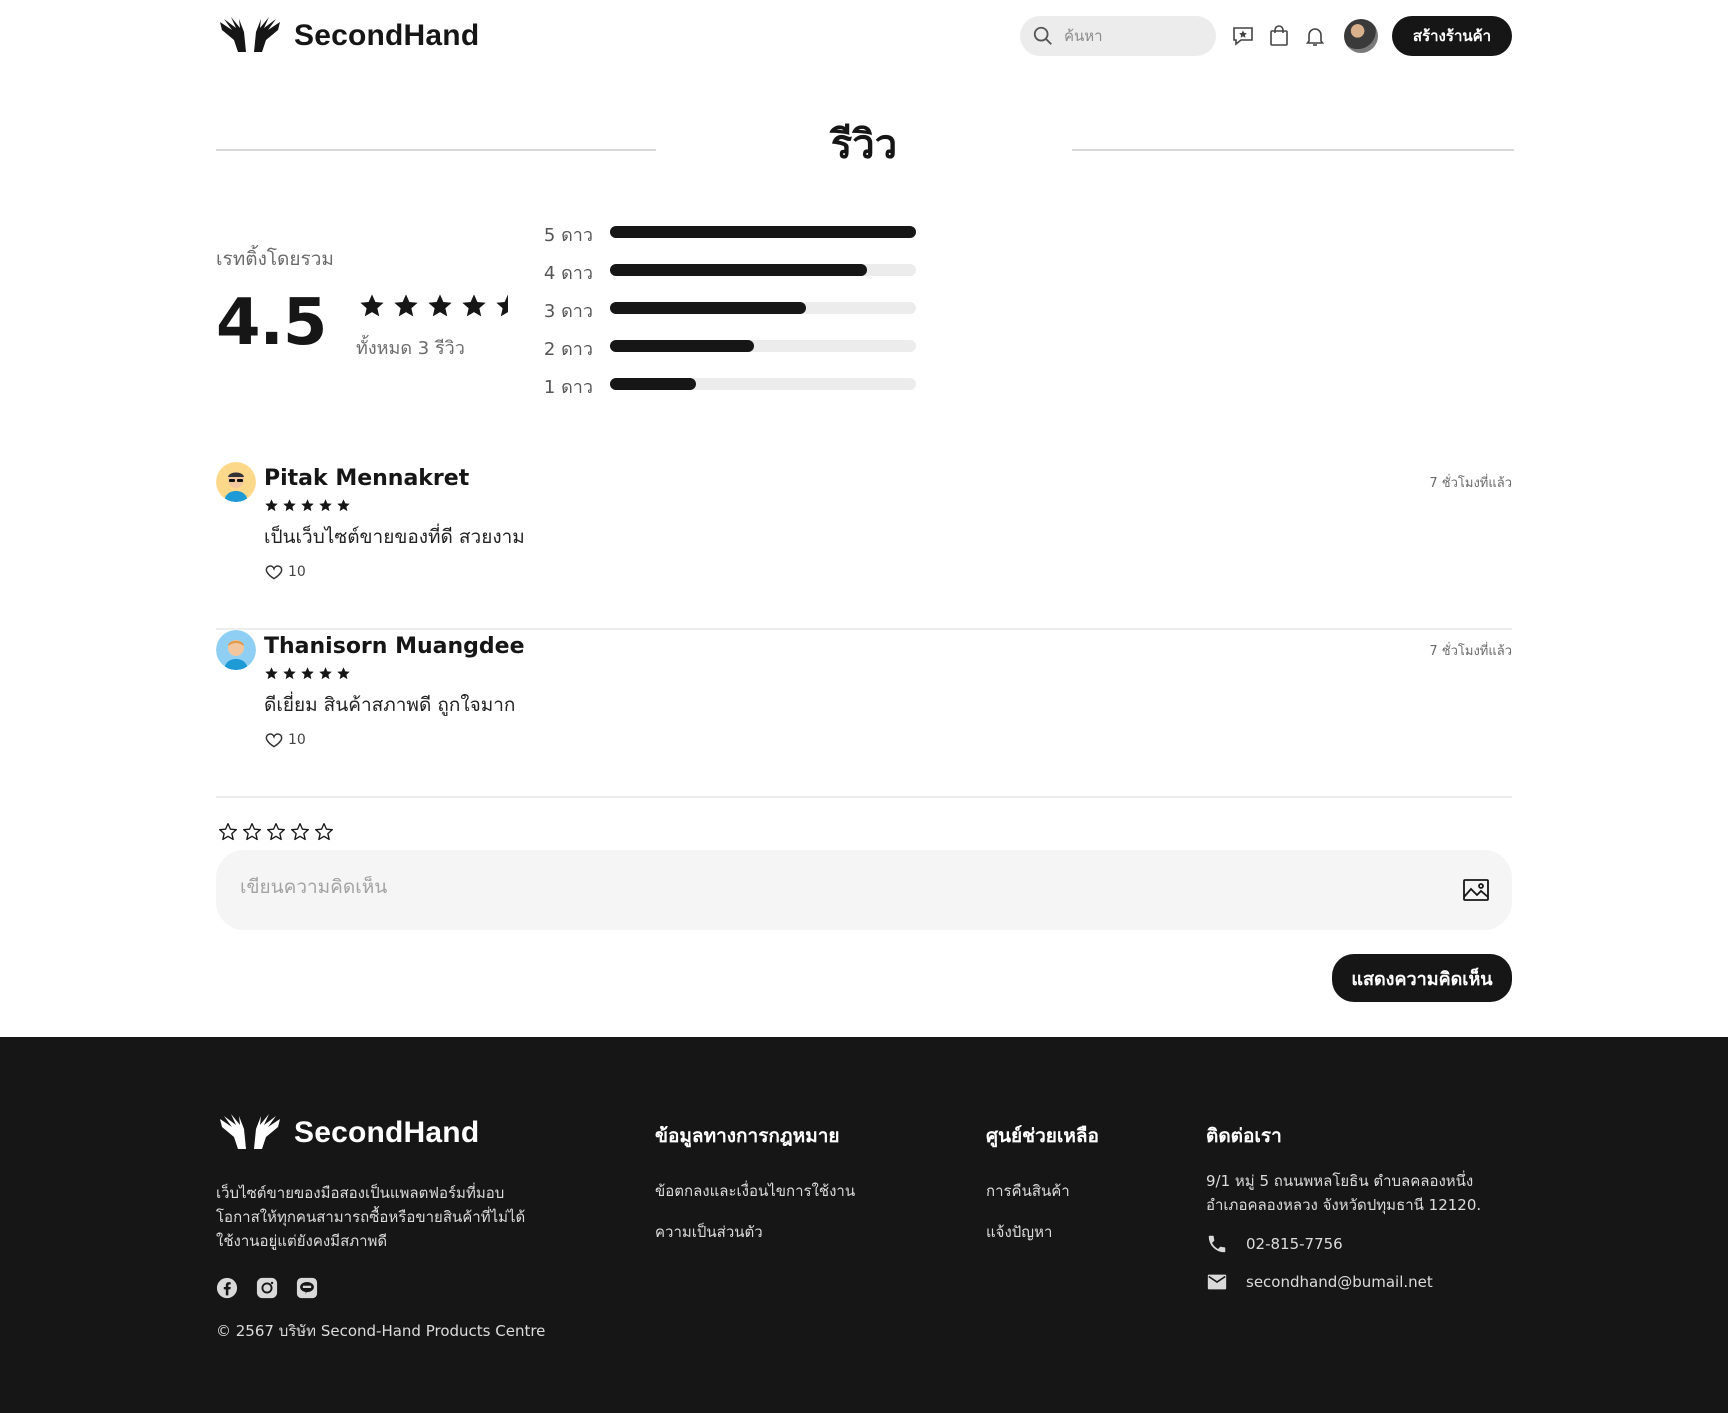 This screenshot has height=1413, width=1728. What do you see at coordinates (274, 740) in the screenshot?
I see `heart-icon` at bounding box center [274, 740].